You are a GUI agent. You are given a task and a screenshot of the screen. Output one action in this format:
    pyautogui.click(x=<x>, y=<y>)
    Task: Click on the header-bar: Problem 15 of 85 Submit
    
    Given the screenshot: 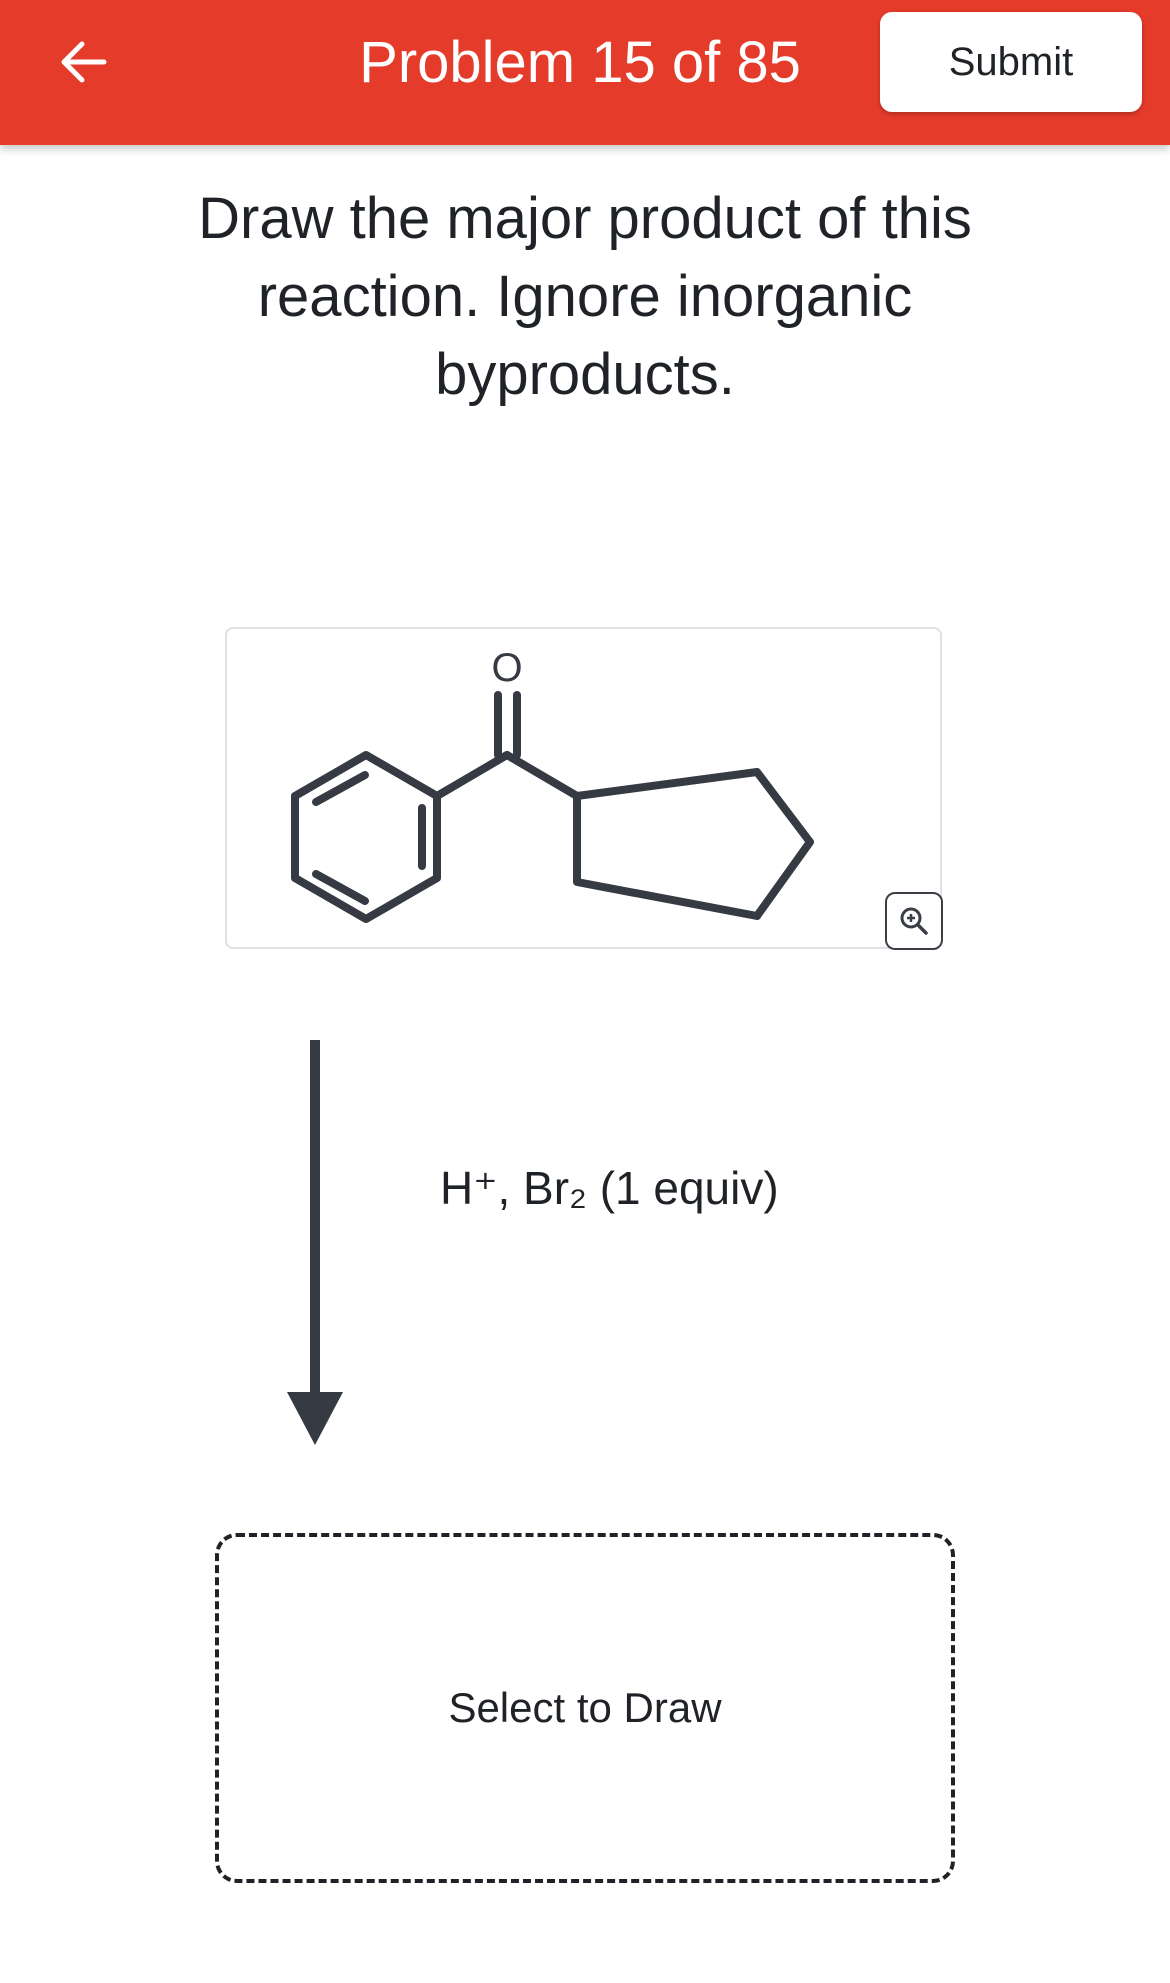 What is the action you would take?
    pyautogui.click(x=585, y=72)
    